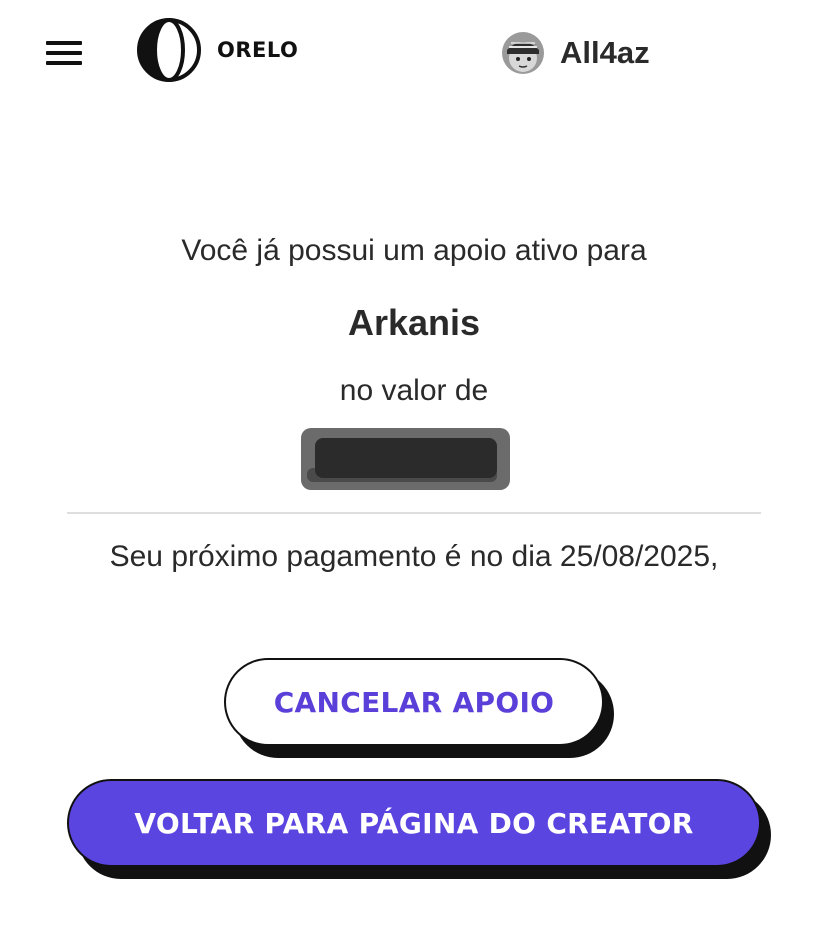 Image resolution: width=828 pixels, height=950 pixels. What do you see at coordinates (169, 50) in the screenshot?
I see `orelo-logo-icon` at bounding box center [169, 50].